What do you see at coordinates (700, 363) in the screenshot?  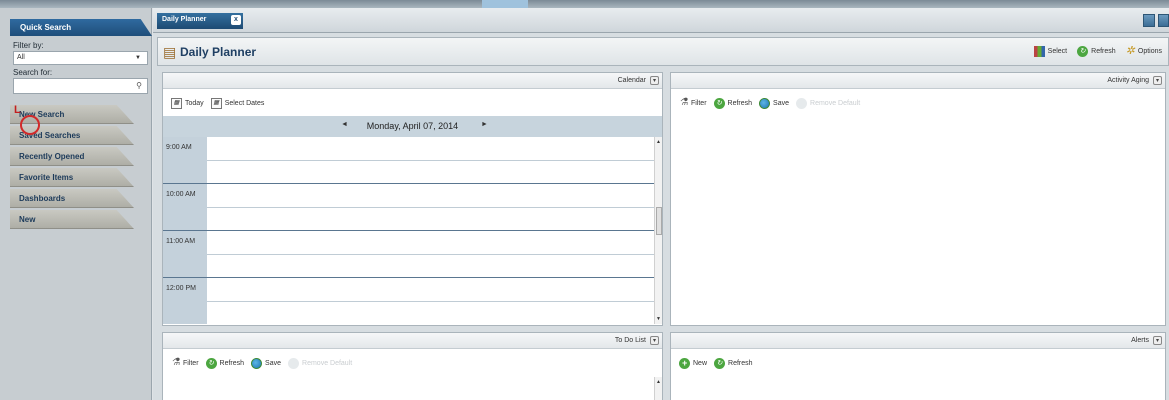 I see `new-label: New` at bounding box center [700, 363].